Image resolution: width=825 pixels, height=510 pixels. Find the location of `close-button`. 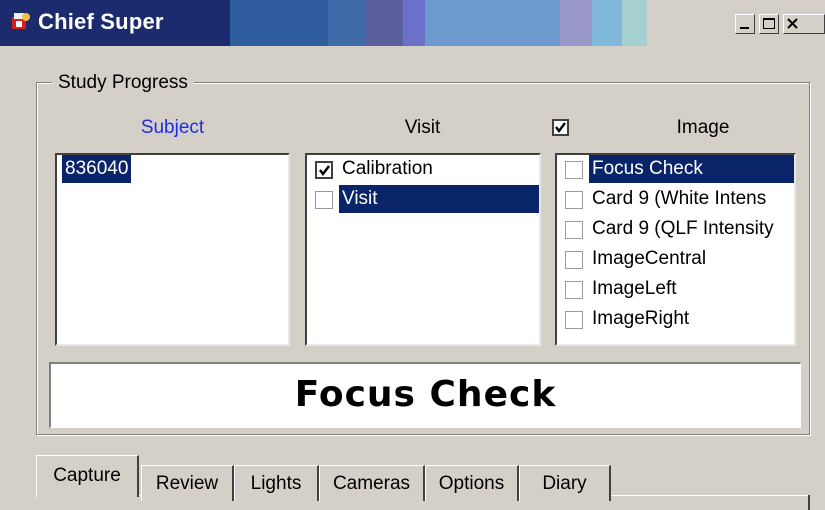

close-button is located at coordinates (804, 24).